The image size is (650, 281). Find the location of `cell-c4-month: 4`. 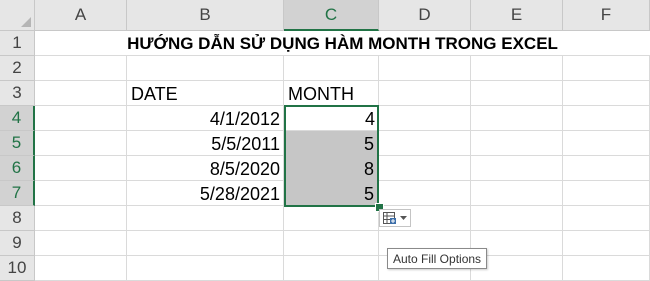

cell-c4-month: 4 is located at coordinates (331, 118).